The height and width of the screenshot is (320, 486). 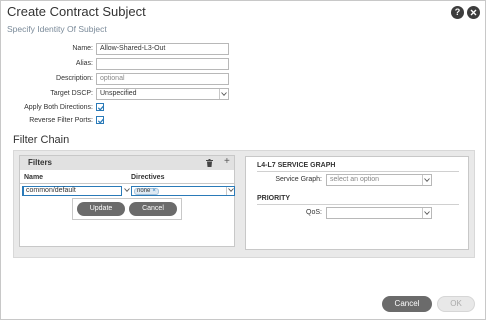 What do you see at coordinates (127, 163) in the screenshot?
I see `filters-header: Filters +` at bounding box center [127, 163].